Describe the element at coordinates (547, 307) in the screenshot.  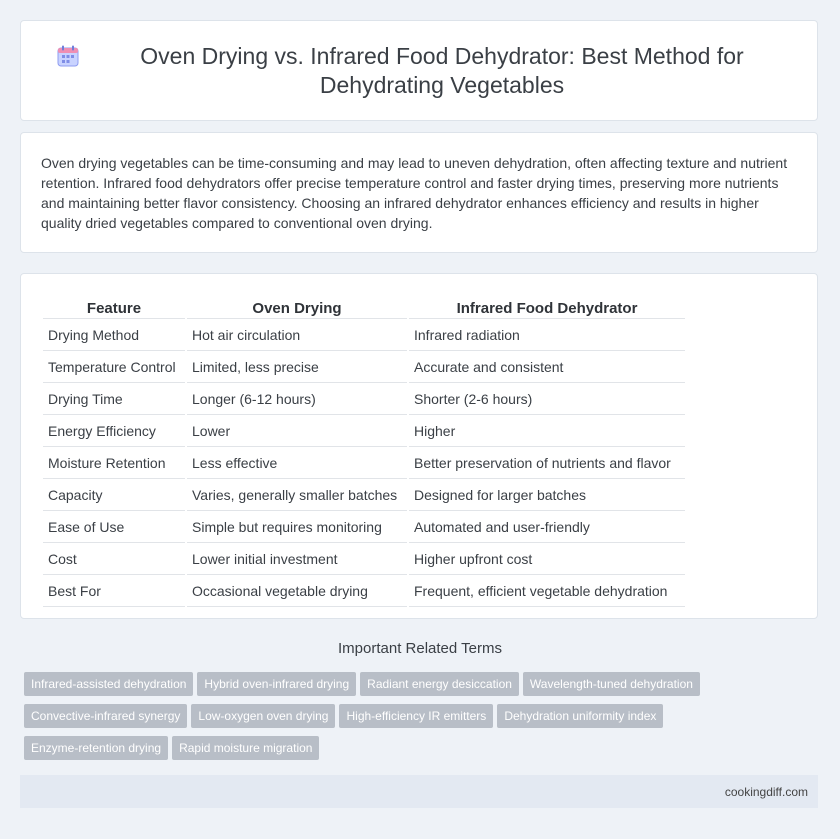
I see `column-header-infrared: Infrared Food Dehydrator` at that location.